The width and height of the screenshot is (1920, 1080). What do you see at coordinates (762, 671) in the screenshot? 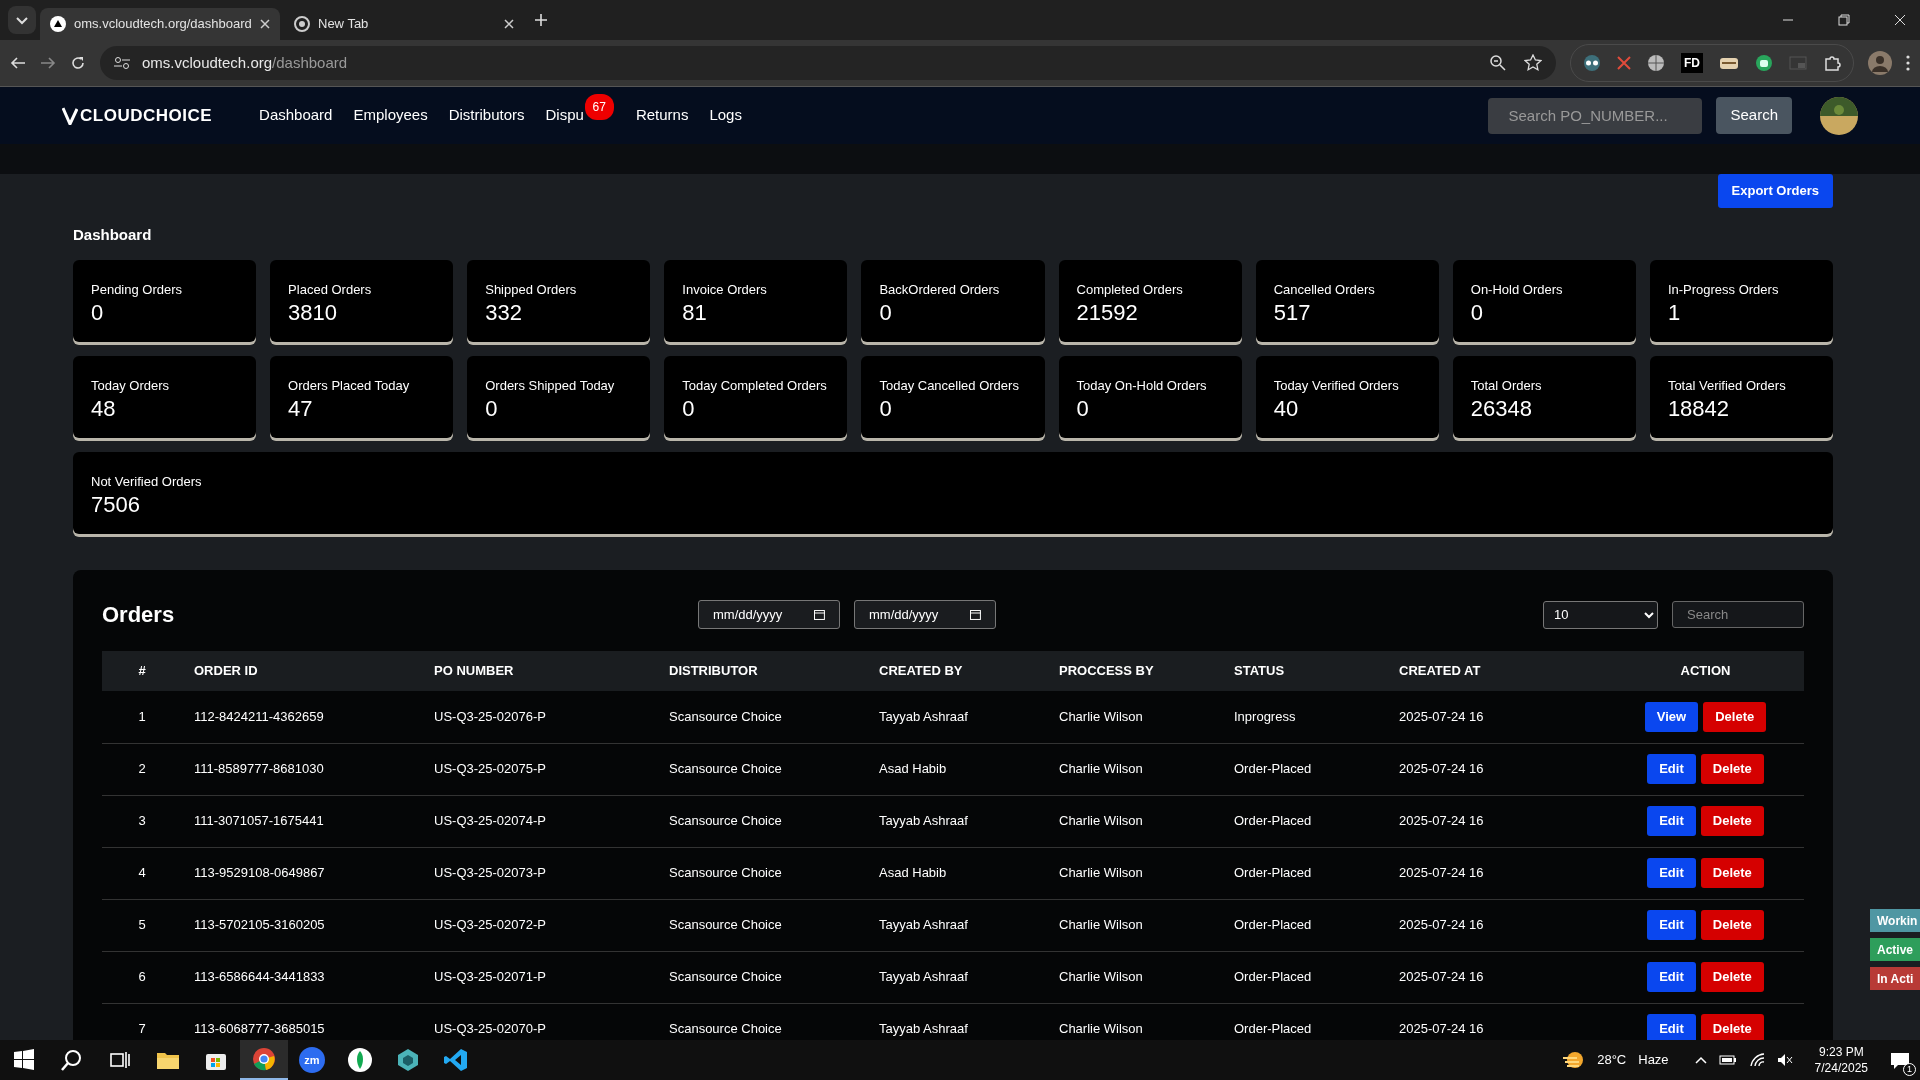
I see `column-header: DISTRIBUTOR` at bounding box center [762, 671].